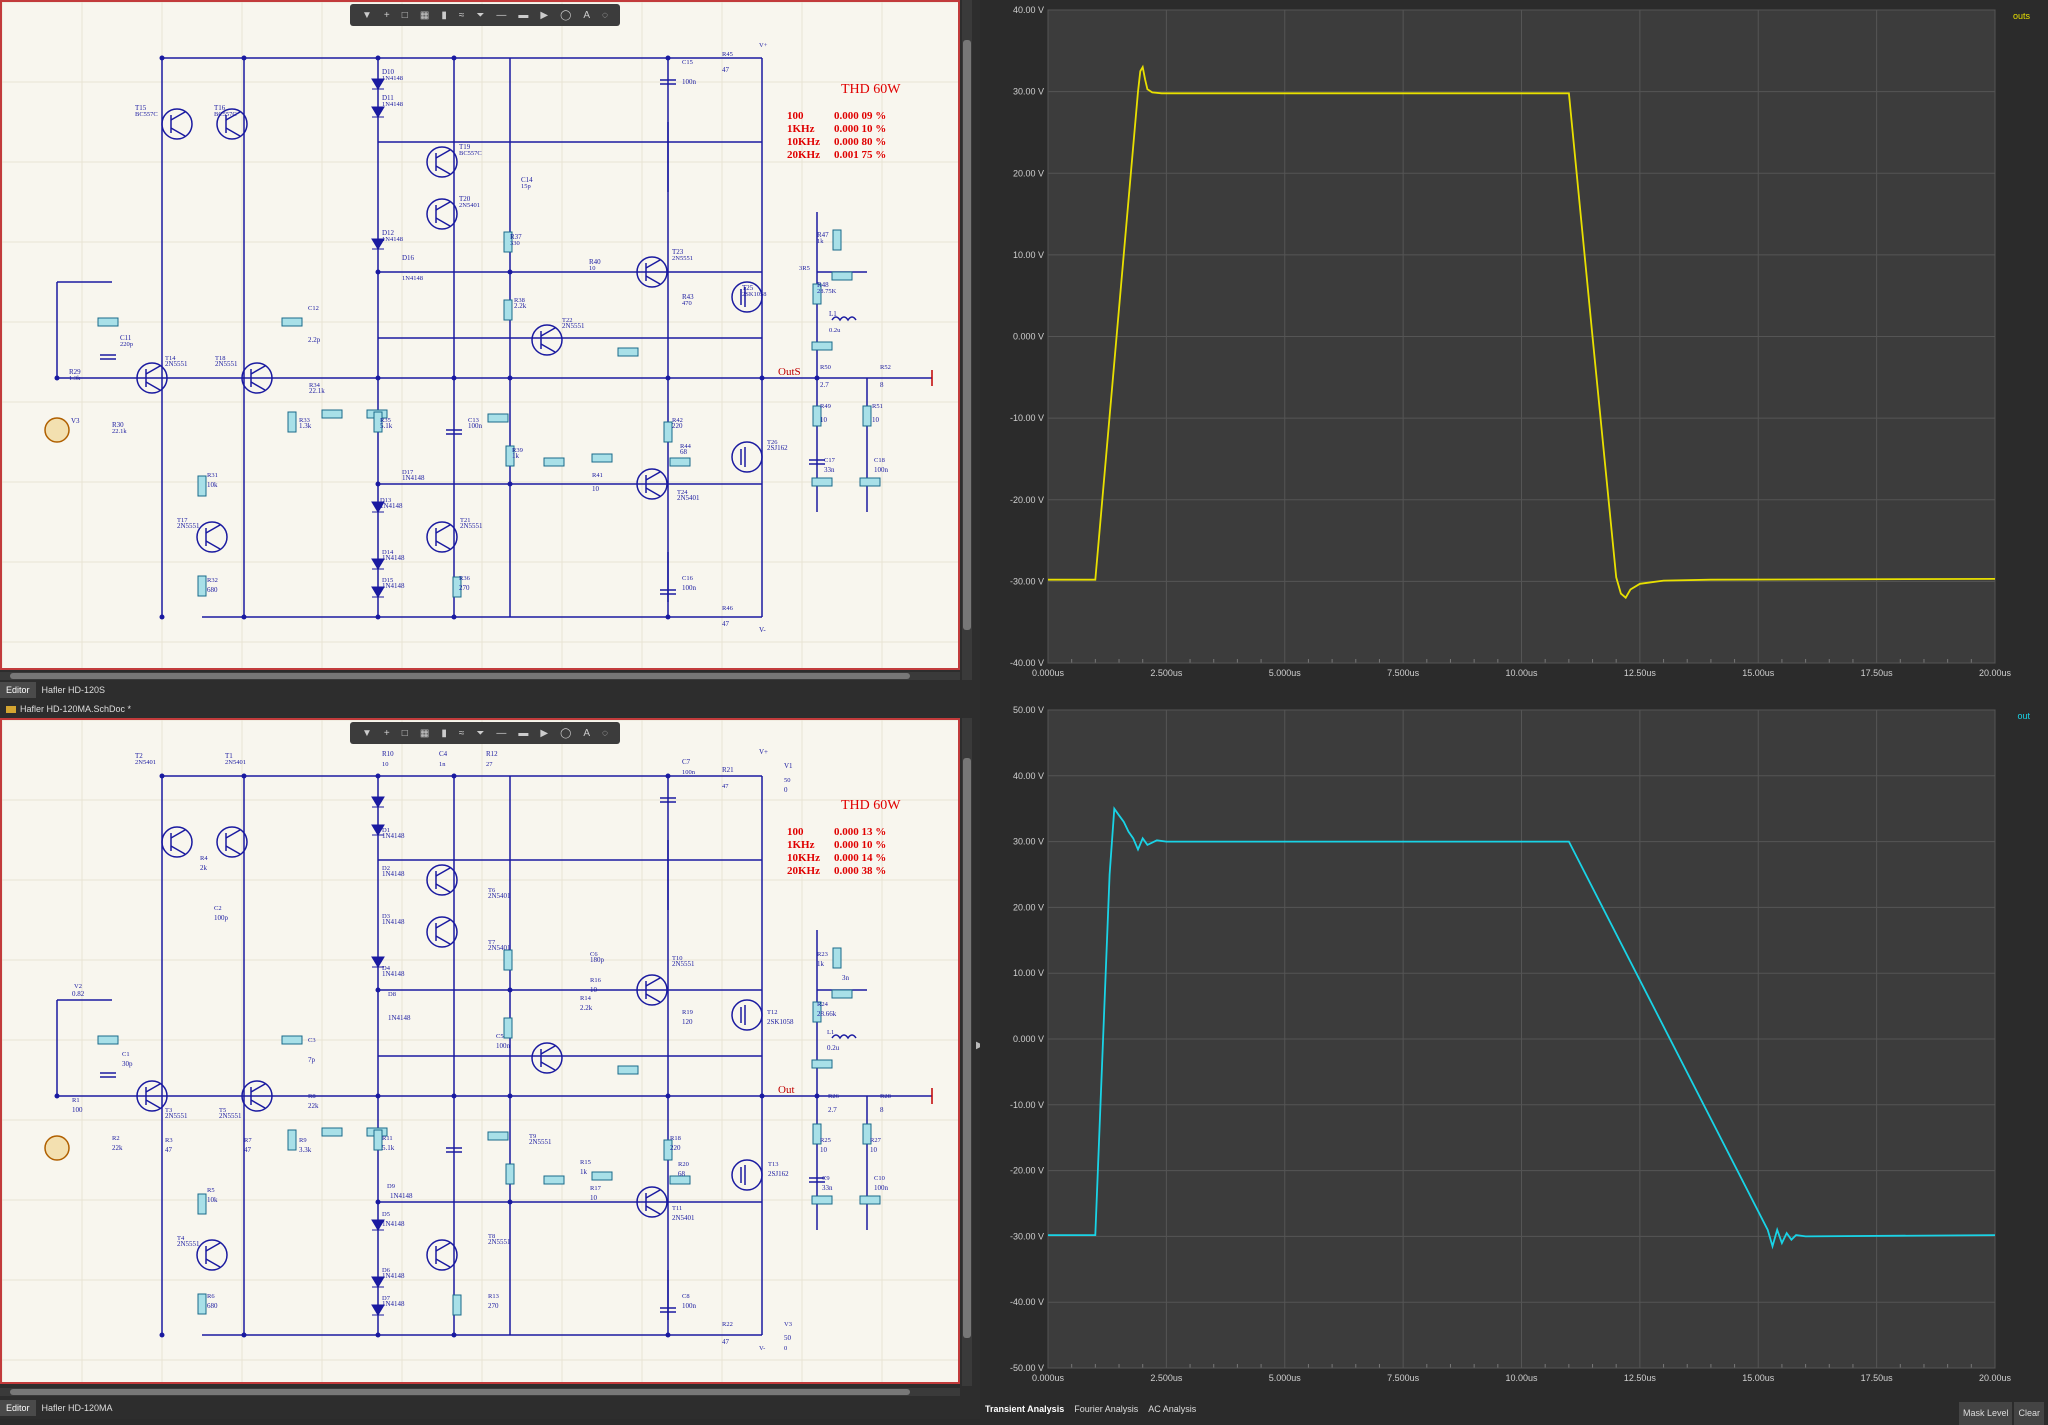 This screenshot has width=2048, height=1425. What do you see at coordinates (1172, 1409) in the screenshot?
I see `tab-ac-analysis: AC Analysis` at bounding box center [1172, 1409].